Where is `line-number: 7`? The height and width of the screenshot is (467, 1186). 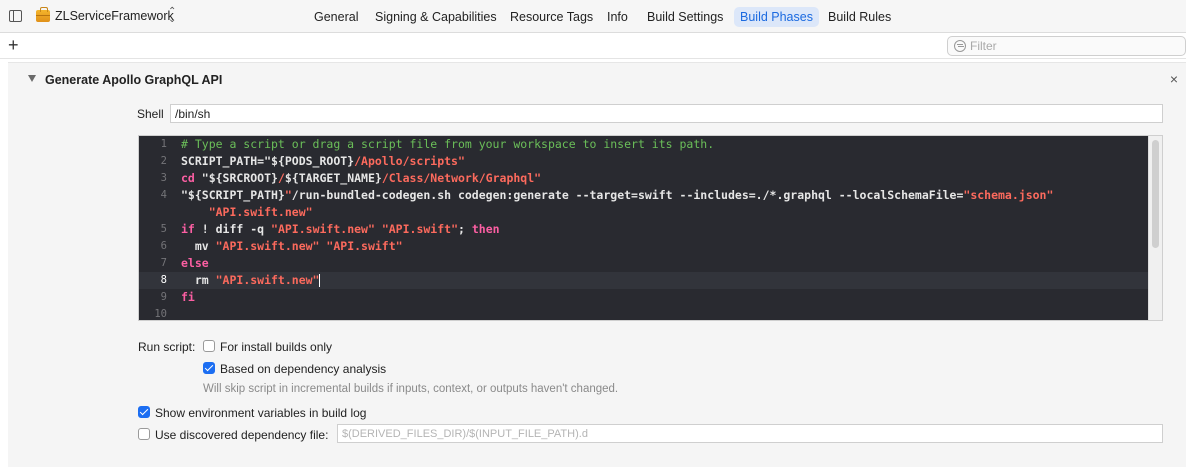 line-number: 7 is located at coordinates (163, 263).